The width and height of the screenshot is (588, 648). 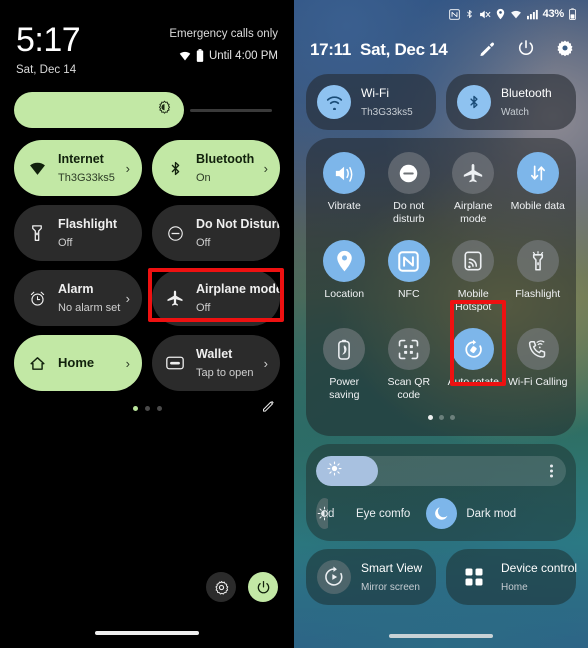 What do you see at coordinates (78, 233) in the screenshot?
I see `tile-flashlight: Flashlight Off` at bounding box center [78, 233].